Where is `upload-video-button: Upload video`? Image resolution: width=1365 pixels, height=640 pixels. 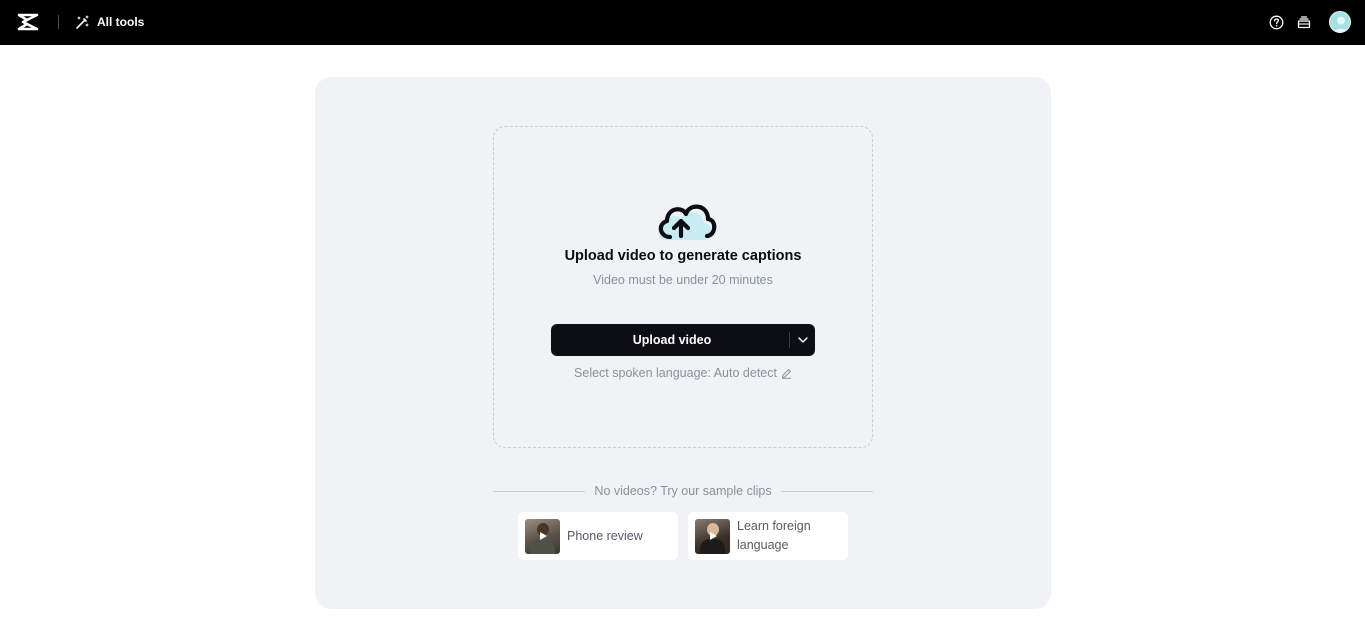 upload-video-button: Upload video is located at coordinates (683, 340).